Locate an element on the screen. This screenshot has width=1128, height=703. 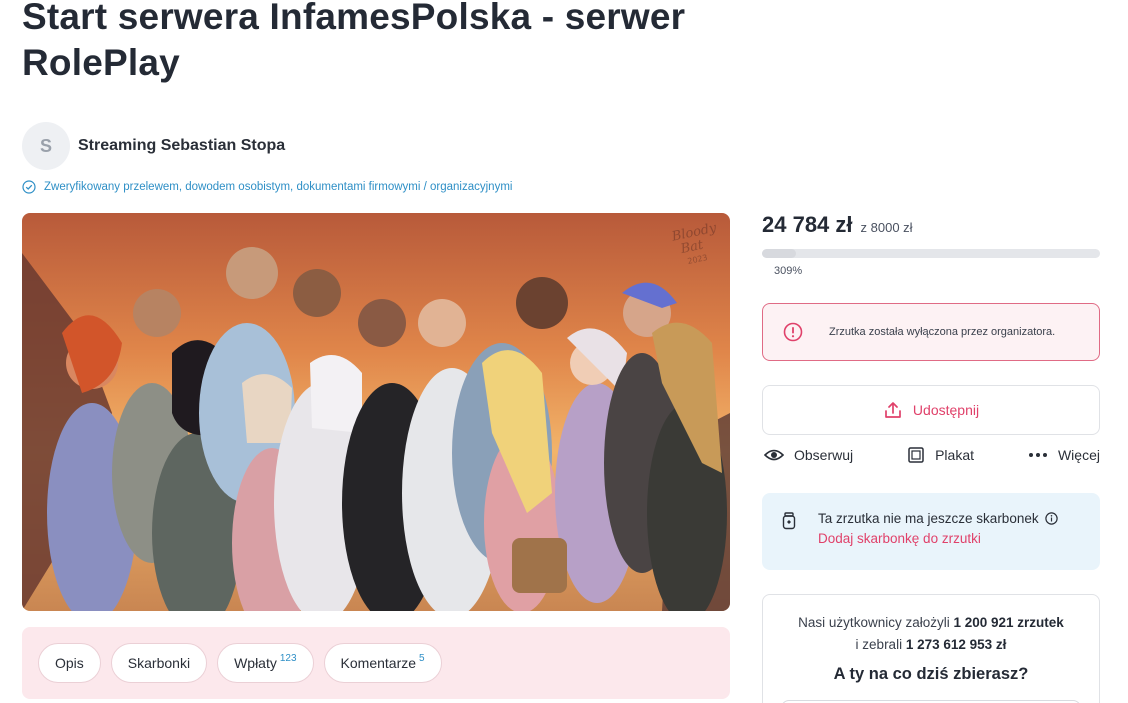
funding-summary: 24 784 zł z 8000 zł is located at coordinates (837, 225).